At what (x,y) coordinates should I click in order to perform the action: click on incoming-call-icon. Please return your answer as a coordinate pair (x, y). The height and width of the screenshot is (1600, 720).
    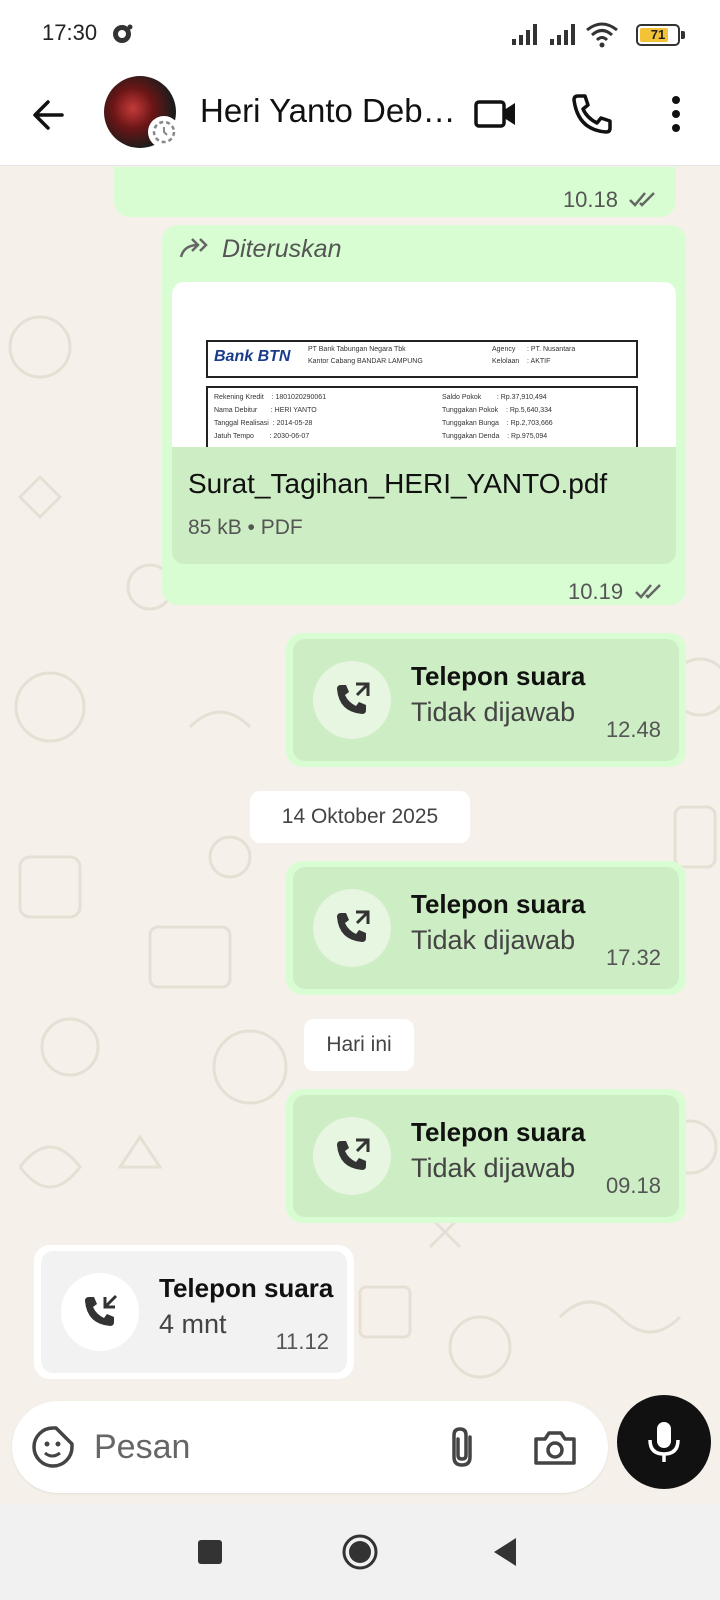
    Looking at the image, I should click on (100, 1312).